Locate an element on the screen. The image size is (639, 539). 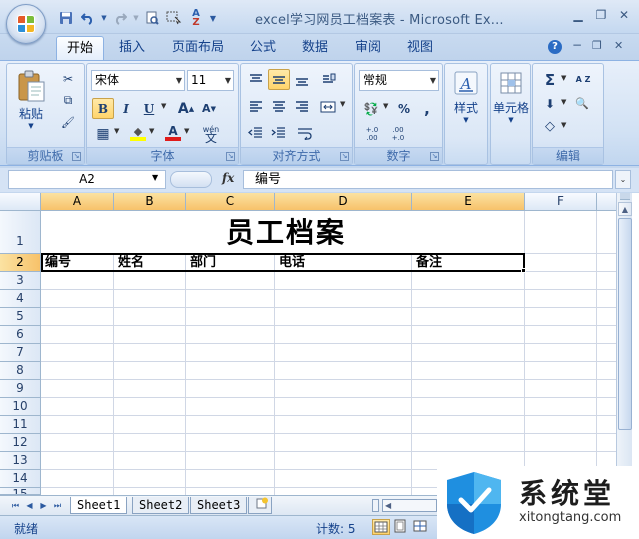
decrease-indent-icon is located at coordinates (256, 132).